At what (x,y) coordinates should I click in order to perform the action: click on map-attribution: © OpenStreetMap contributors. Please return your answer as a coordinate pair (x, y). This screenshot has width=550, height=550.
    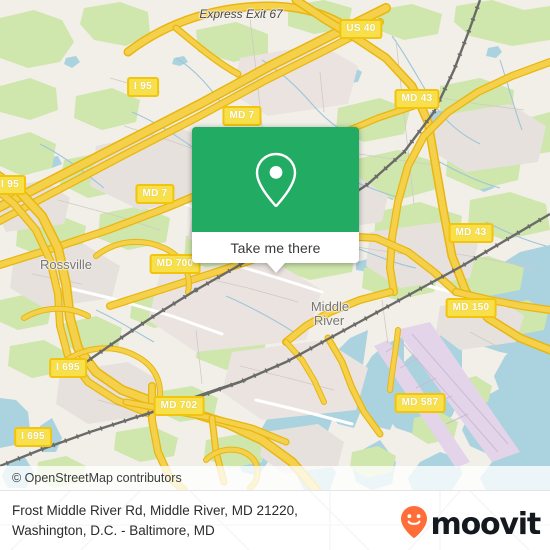
    Looking at the image, I should click on (275, 478).